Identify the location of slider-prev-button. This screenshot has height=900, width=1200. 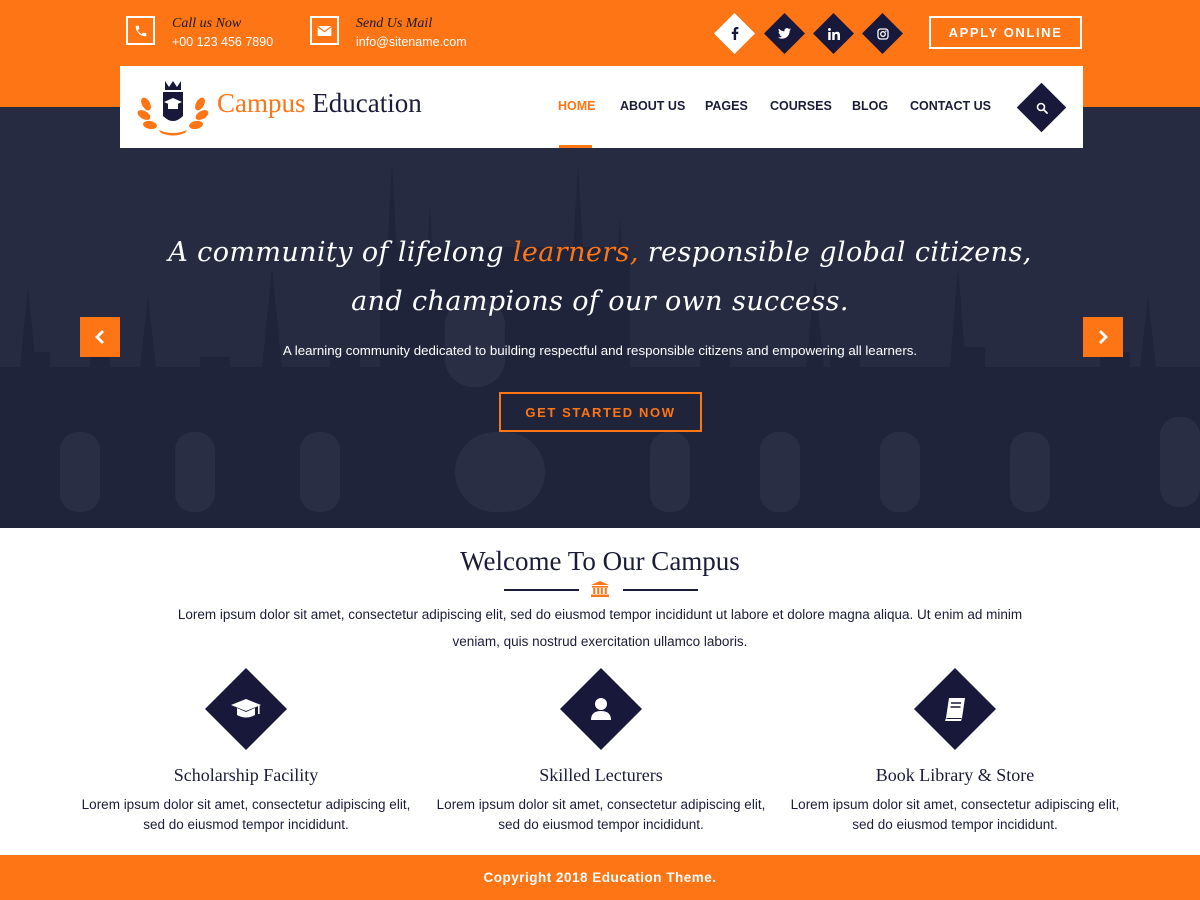
(100, 337).